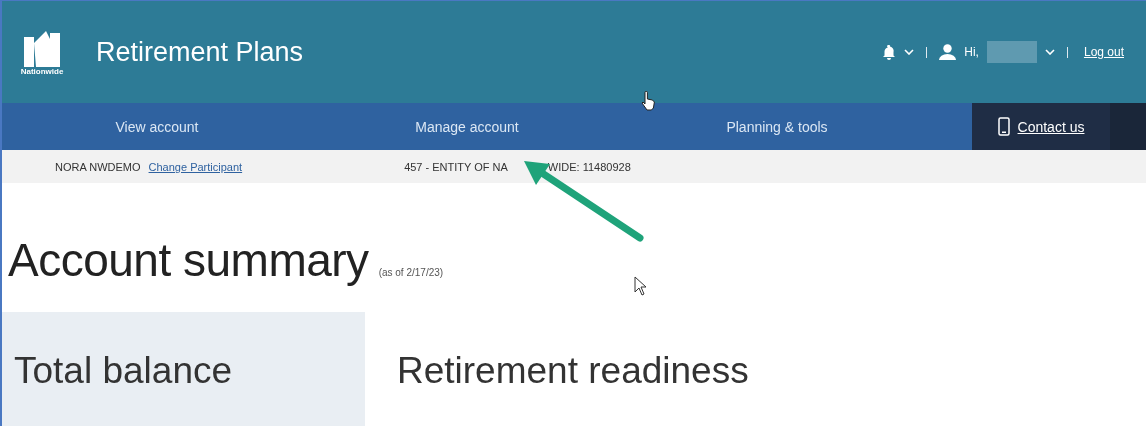 Image resolution: width=1146 pixels, height=426 pixels. I want to click on app-title: Retirement Plans, so click(200, 52).